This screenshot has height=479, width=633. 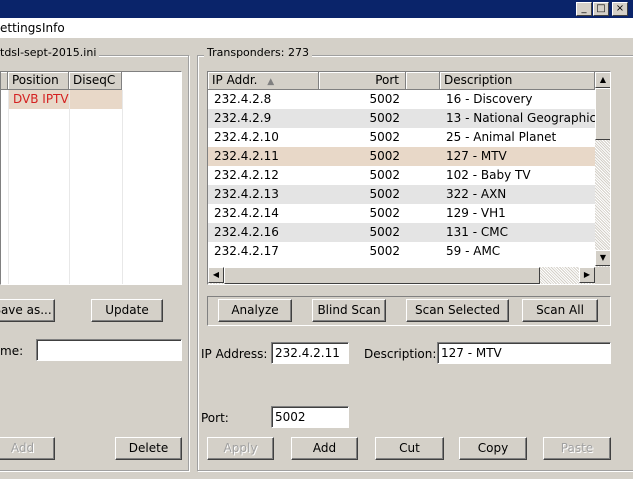 What do you see at coordinates (601, 9) in the screenshot?
I see `maximize-button: □` at bounding box center [601, 9].